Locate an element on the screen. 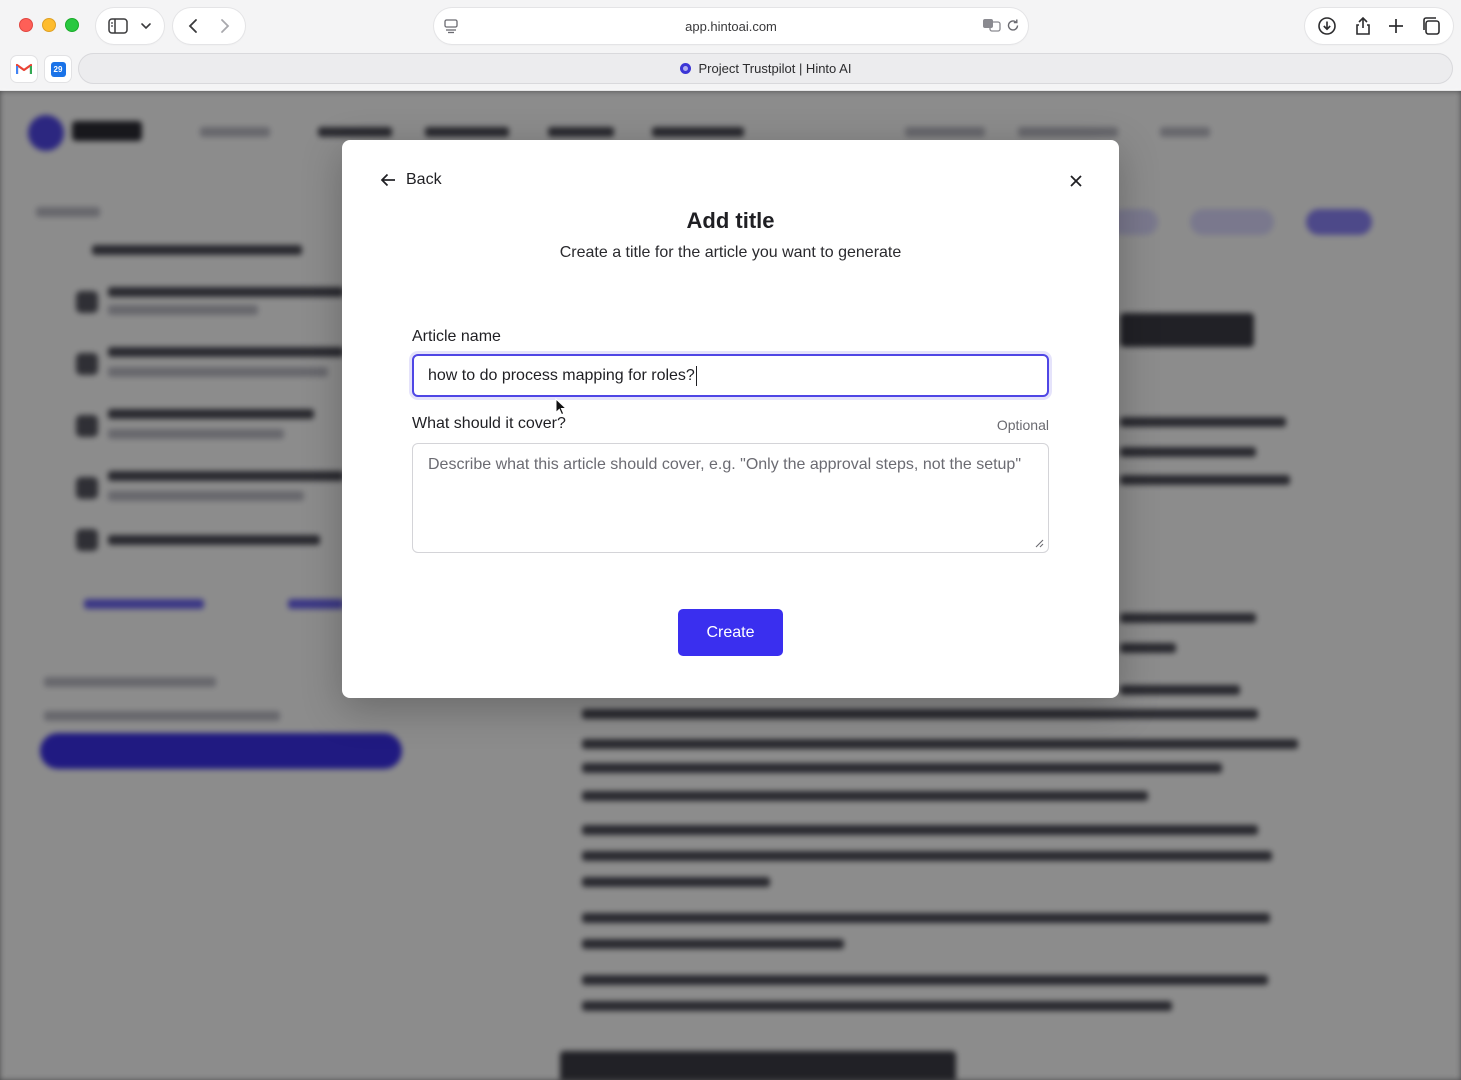 The width and height of the screenshot is (1461, 1080). url-text: app.hintoai.com is located at coordinates (731, 26).